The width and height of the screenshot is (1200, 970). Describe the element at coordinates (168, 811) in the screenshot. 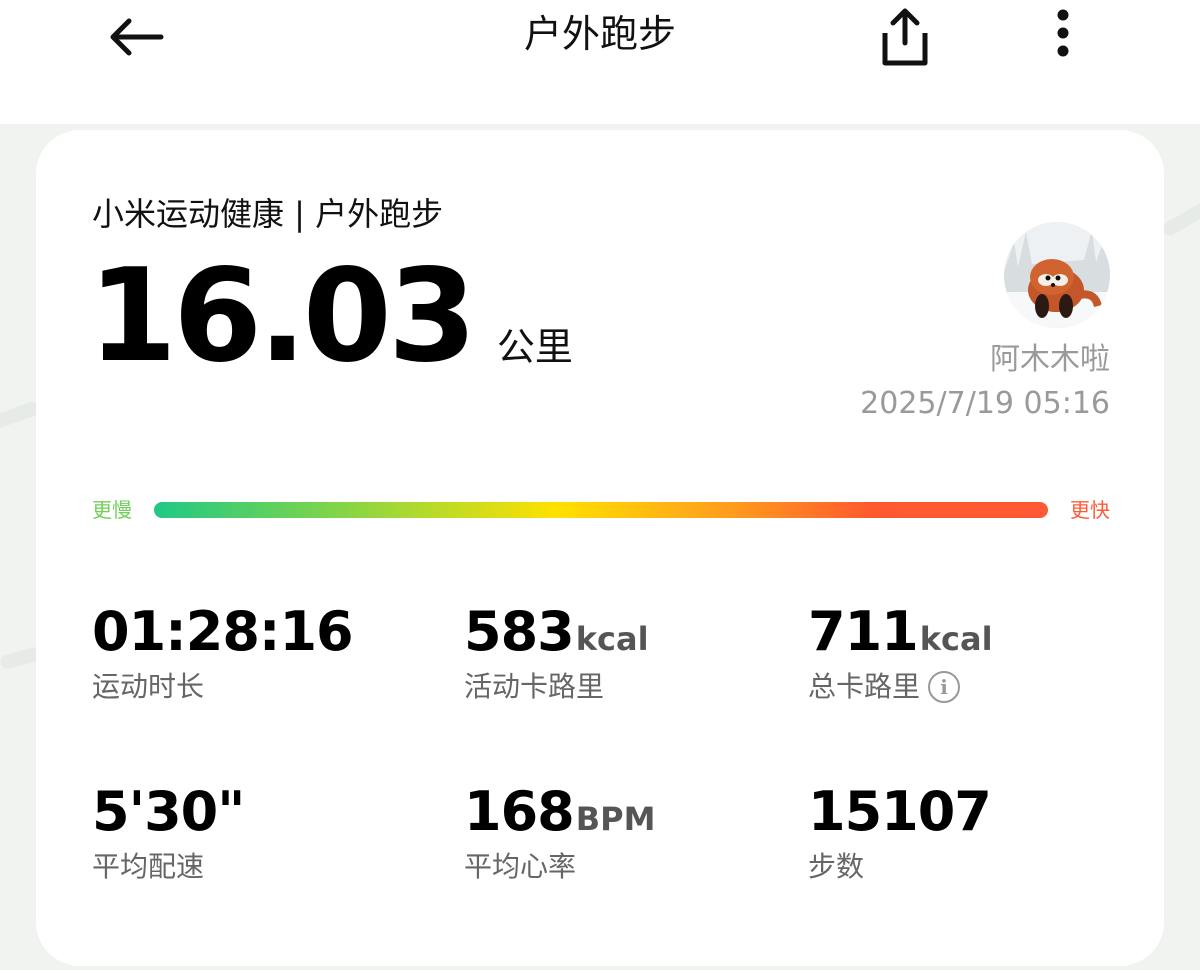

I see `stat-value: 5'30"` at that location.